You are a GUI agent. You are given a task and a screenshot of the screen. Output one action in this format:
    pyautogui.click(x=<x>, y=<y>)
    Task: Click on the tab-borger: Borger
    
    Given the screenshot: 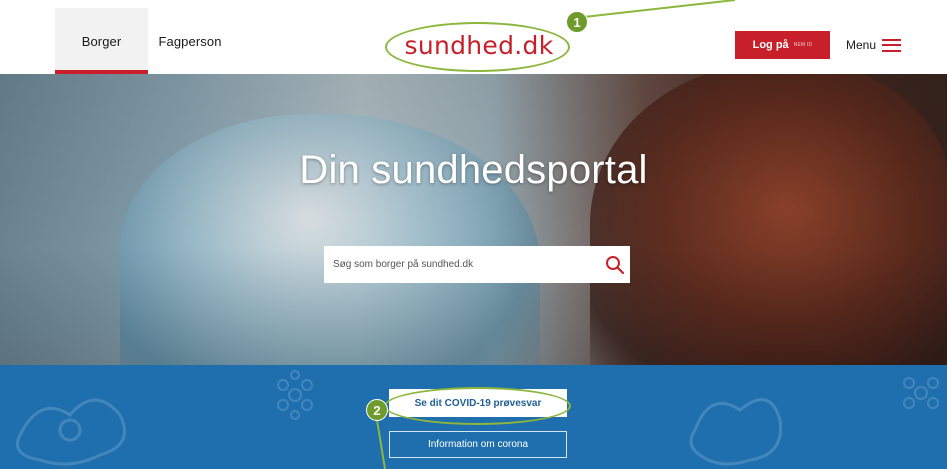 What is the action you would take?
    pyautogui.click(x=101, y=41)
    